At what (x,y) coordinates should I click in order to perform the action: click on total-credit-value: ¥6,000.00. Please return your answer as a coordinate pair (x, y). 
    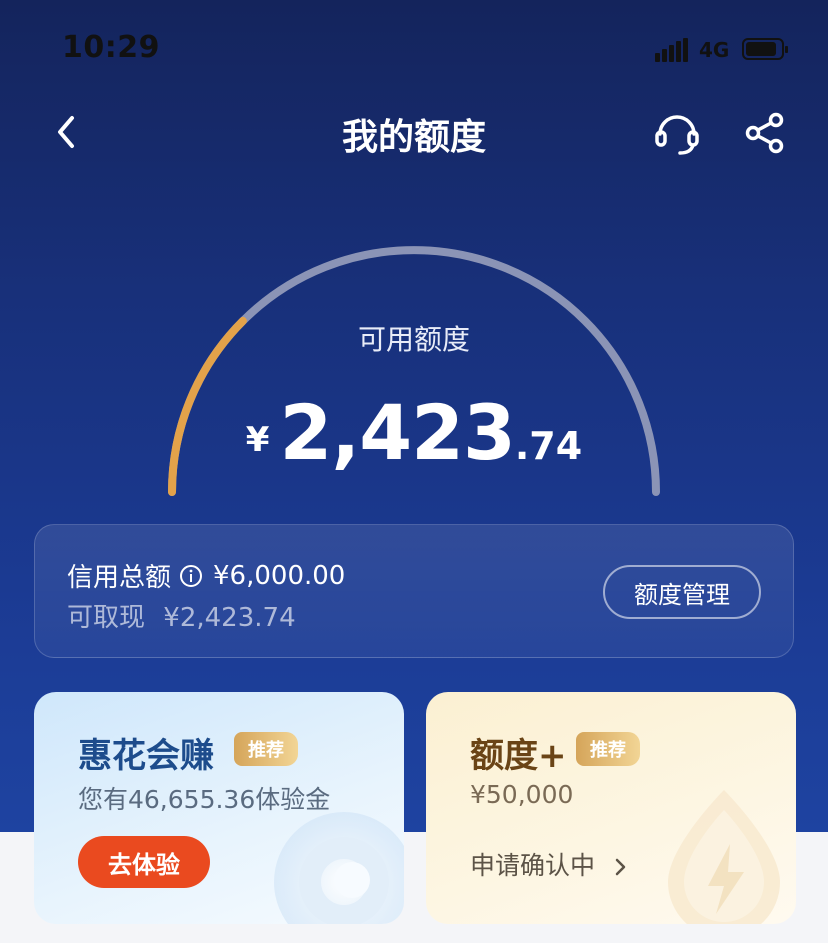
    Looking at the image, I should click on (279, 575).